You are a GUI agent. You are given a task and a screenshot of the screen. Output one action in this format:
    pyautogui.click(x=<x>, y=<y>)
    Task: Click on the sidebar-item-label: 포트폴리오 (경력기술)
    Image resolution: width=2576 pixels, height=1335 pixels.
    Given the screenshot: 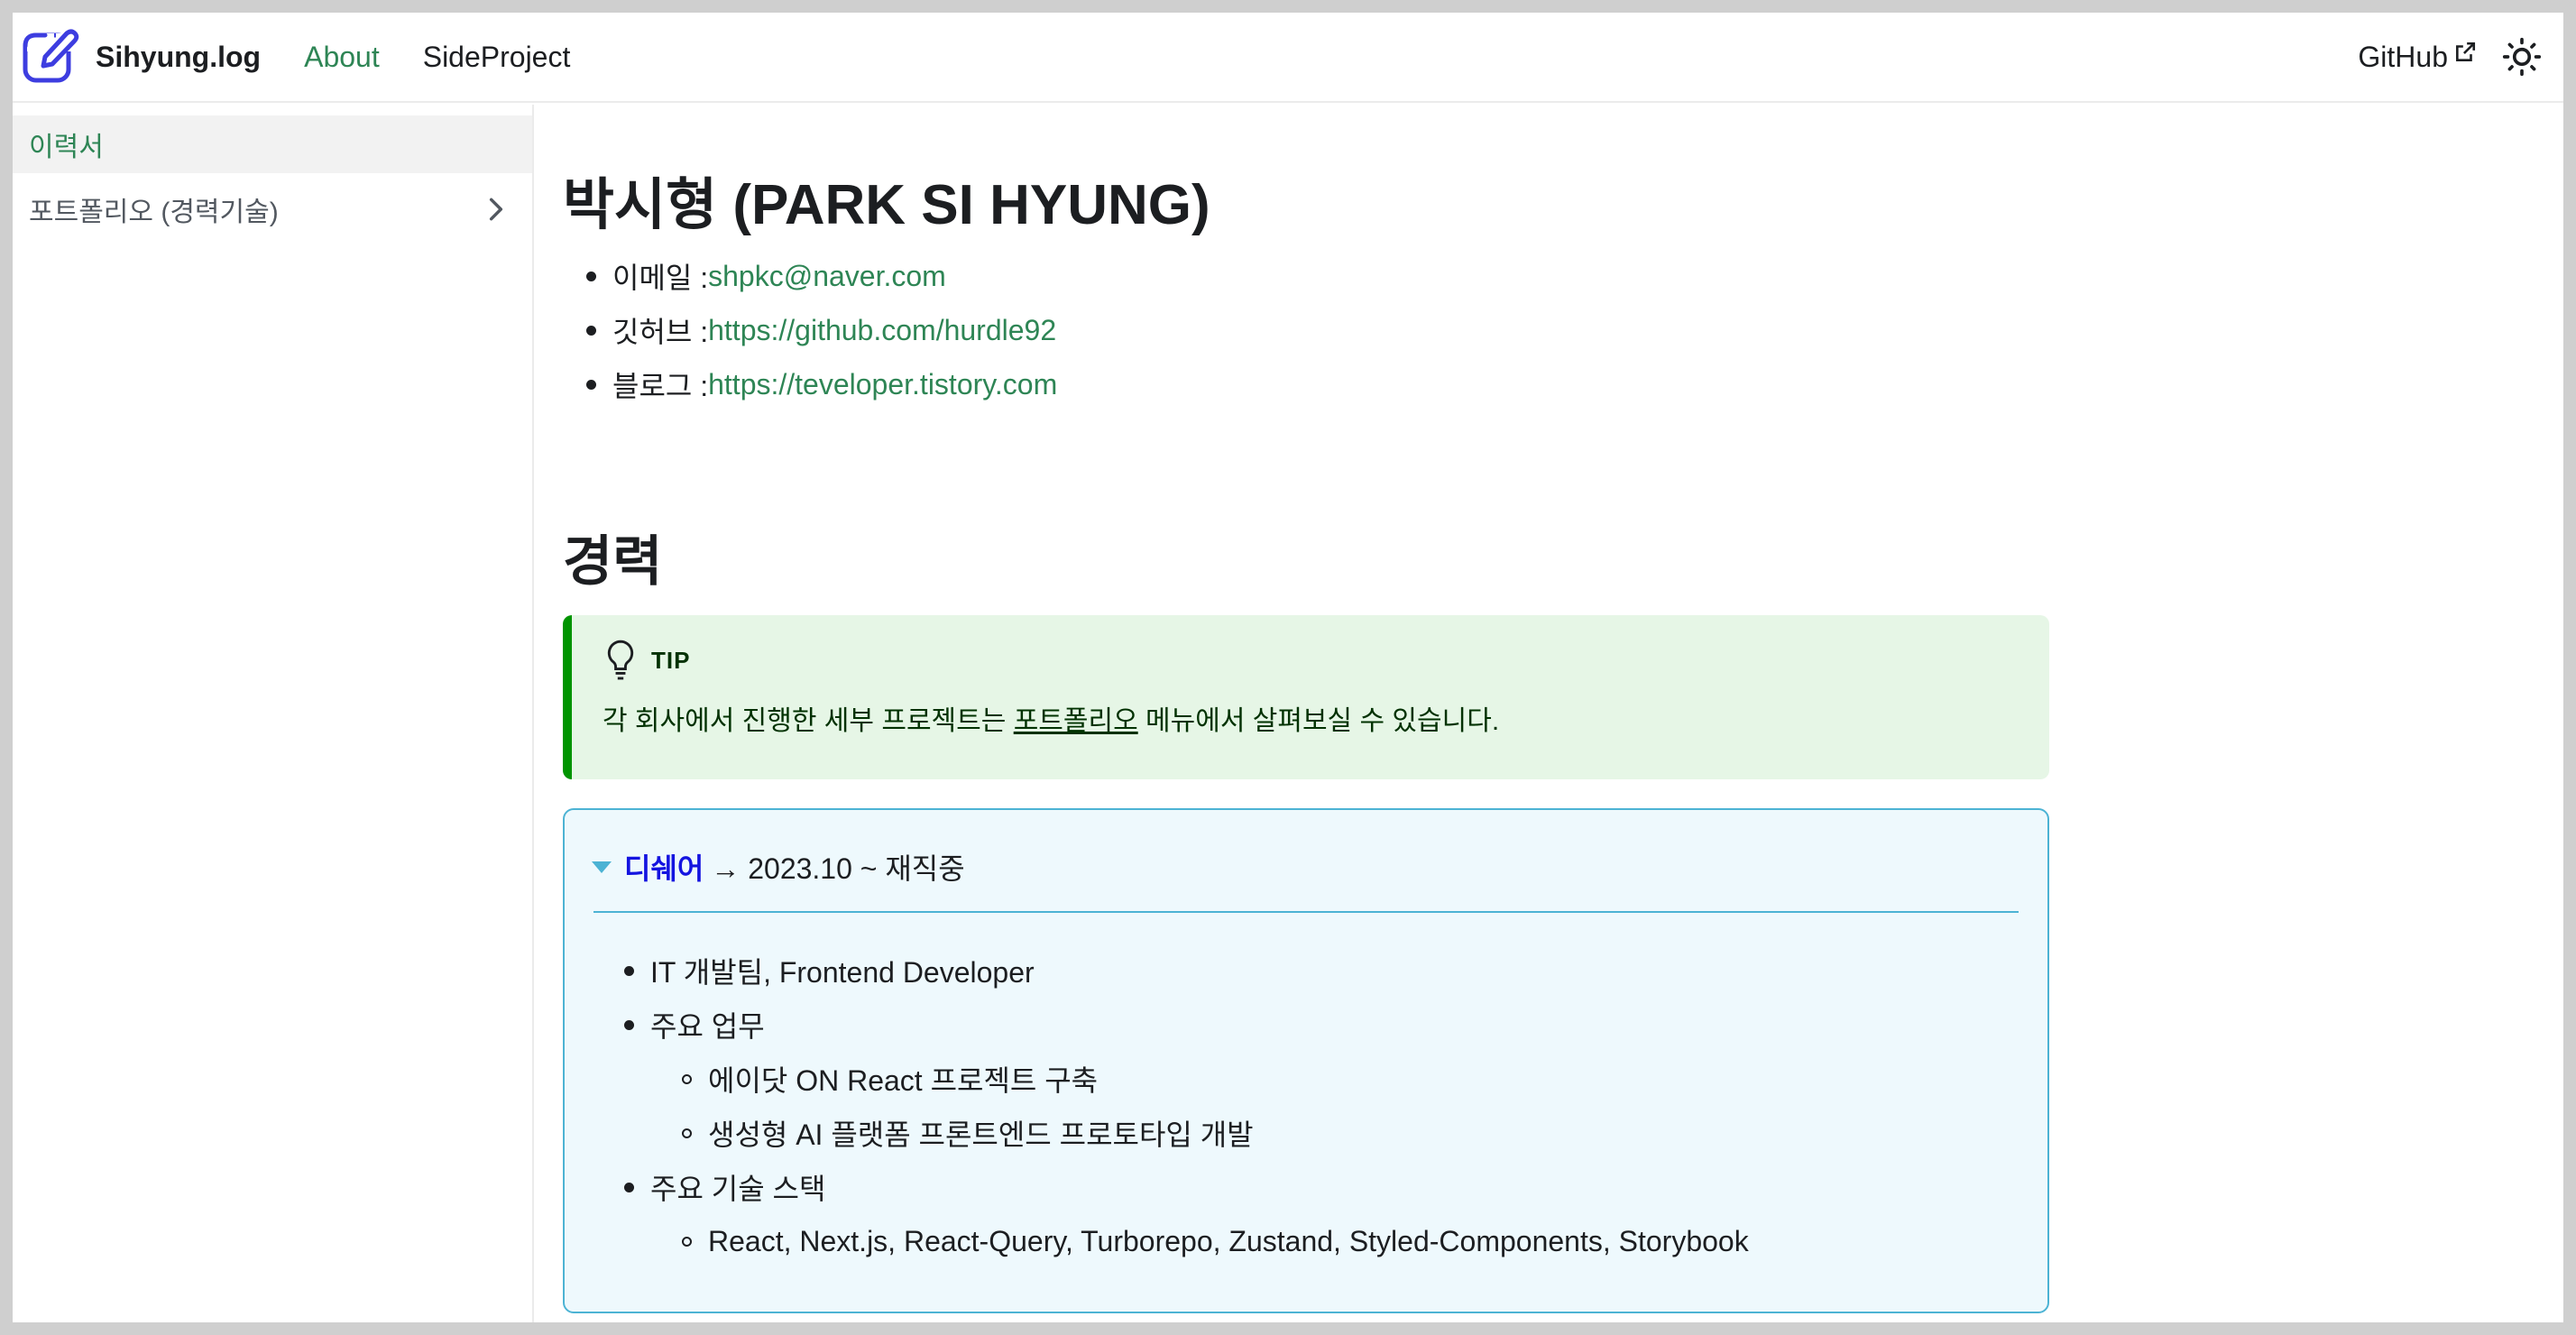 What is the action you would take?
    pyautogui.click(x=154, y=212)
    